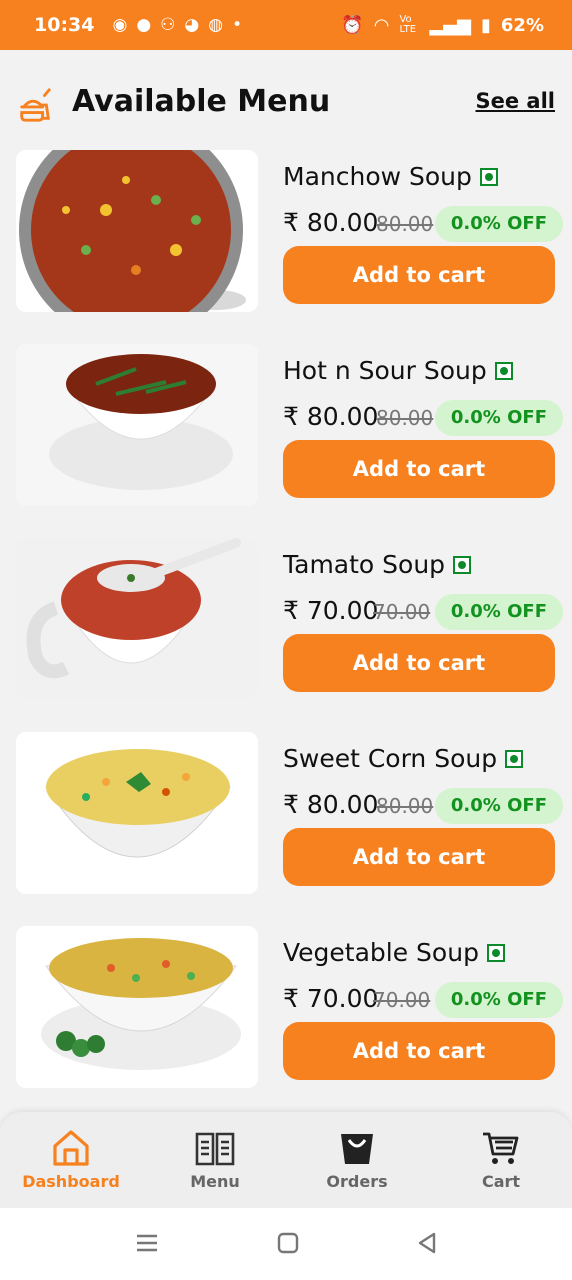  I want to click on tamato-soup-image, so click(137, 619).